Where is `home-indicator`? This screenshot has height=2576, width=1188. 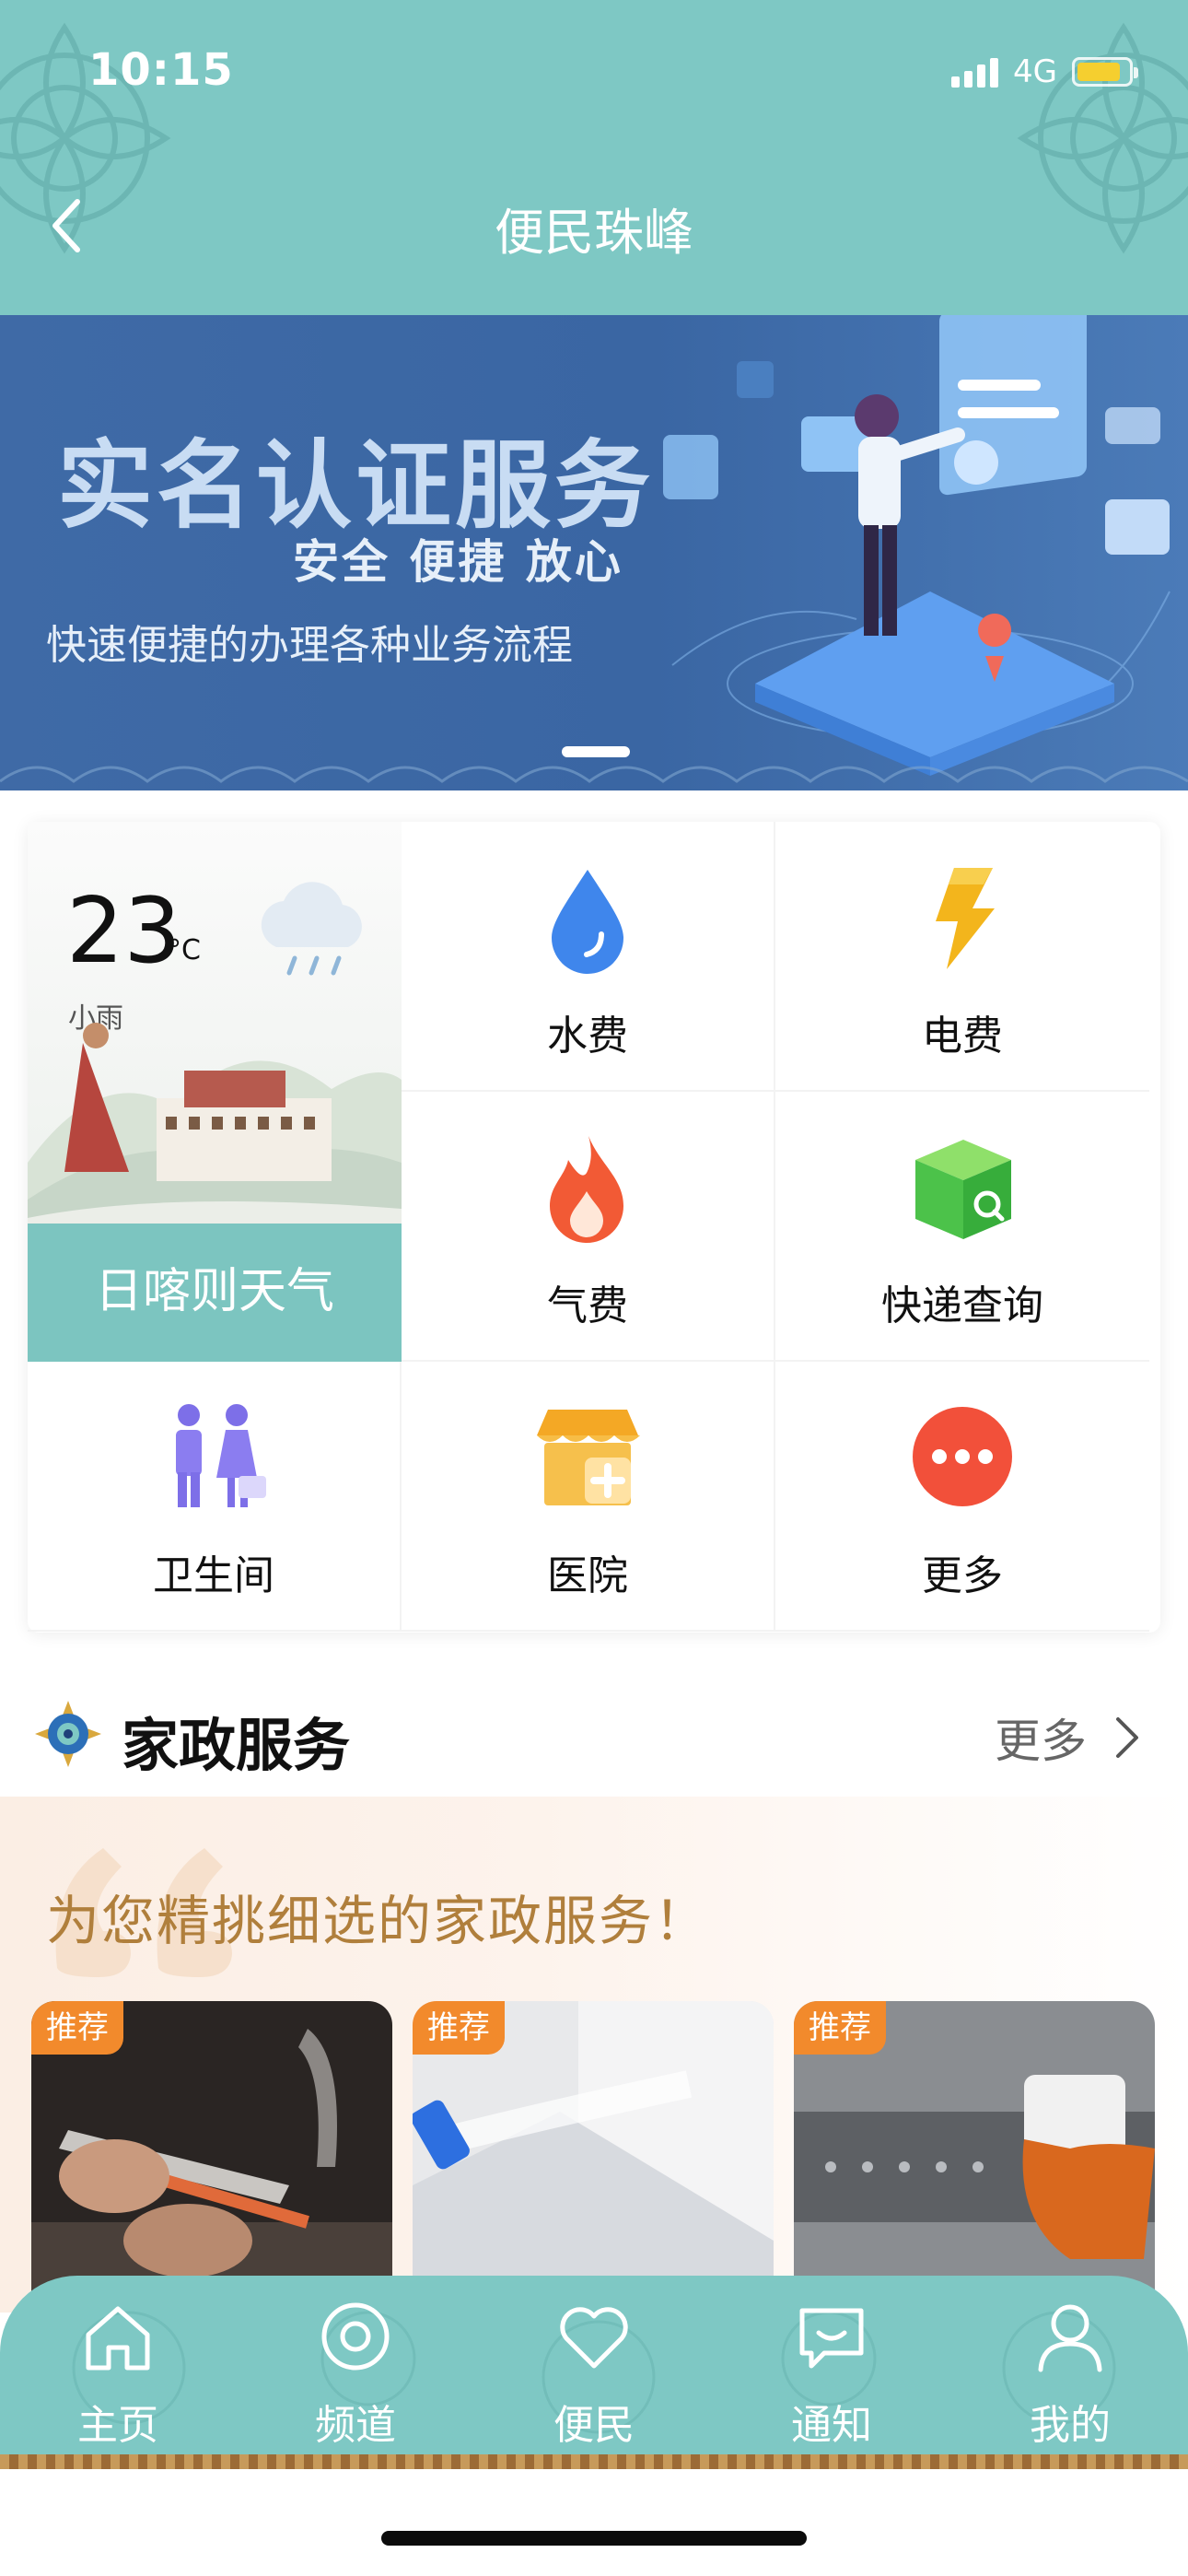 home-indicator is located at coordinates (594, 2538).